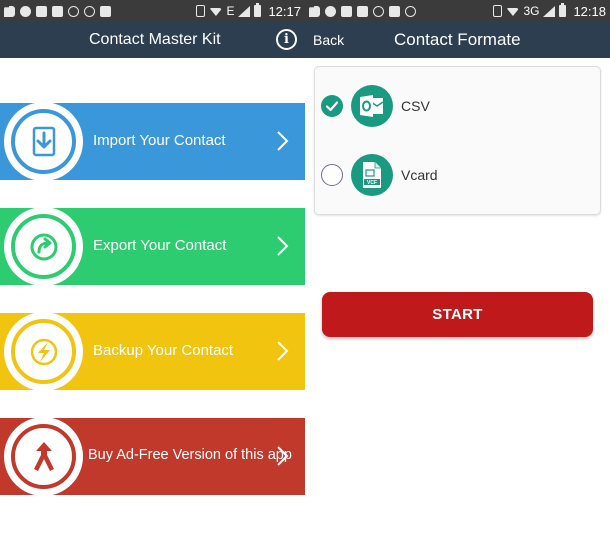 The image size is (610, 542). I want to click on status-time: 12:18, so click(589, 11).